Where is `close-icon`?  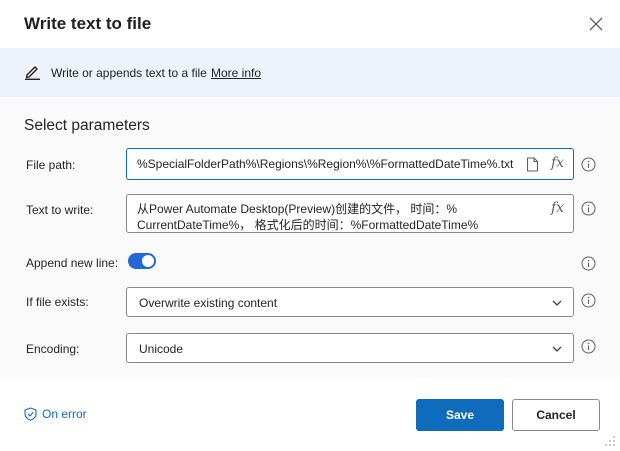 close-icon is located at coordinates (596, 24).